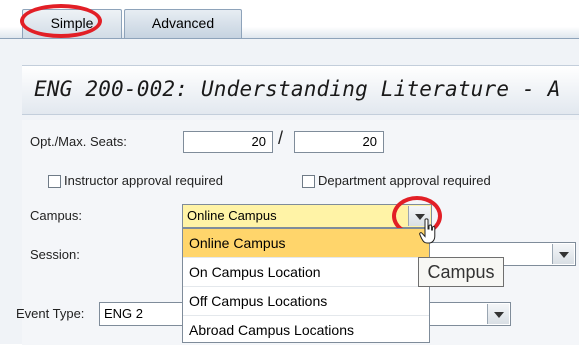  I want to click on pointer-cursor-icon, so click(427, 231).